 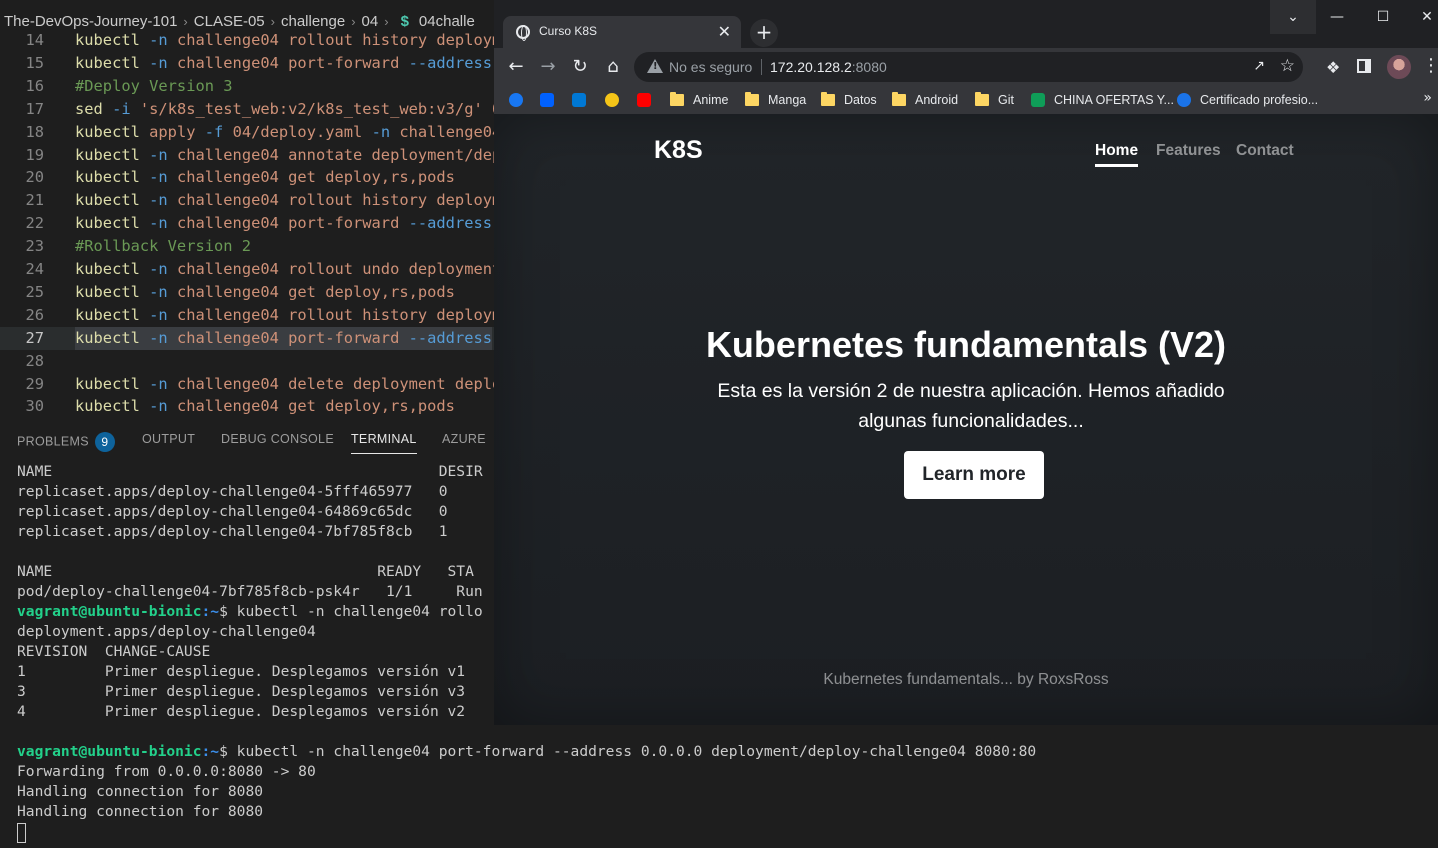 What do you see at coordinates (168, 439) in the screenshot?
I see `tab-output: OUTPUT` at bounding box center [168, 439].